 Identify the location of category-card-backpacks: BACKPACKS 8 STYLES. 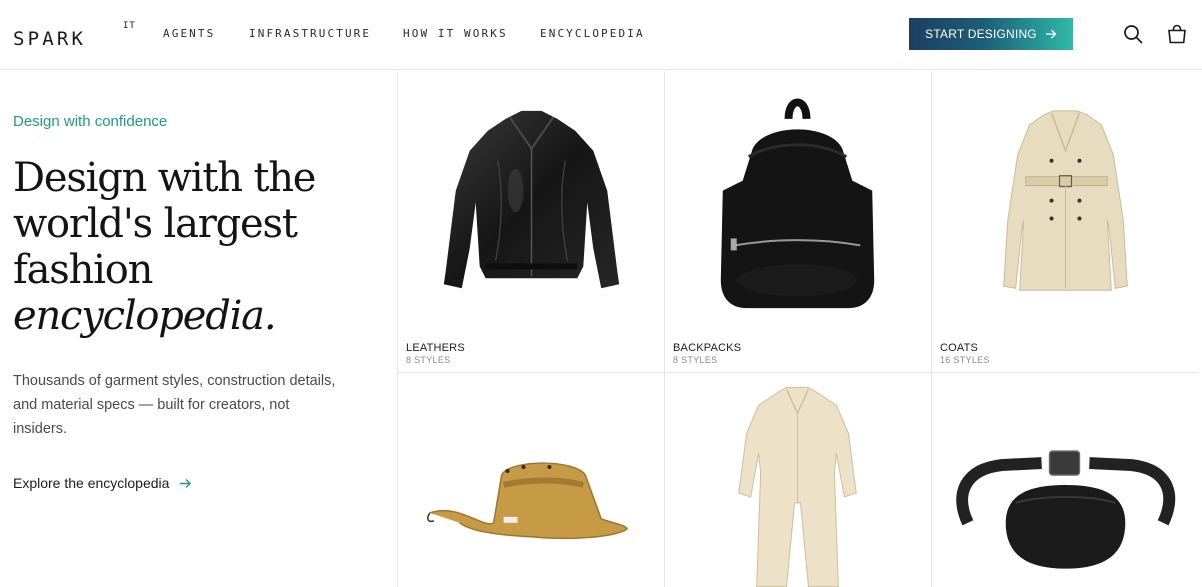
(797, 222).